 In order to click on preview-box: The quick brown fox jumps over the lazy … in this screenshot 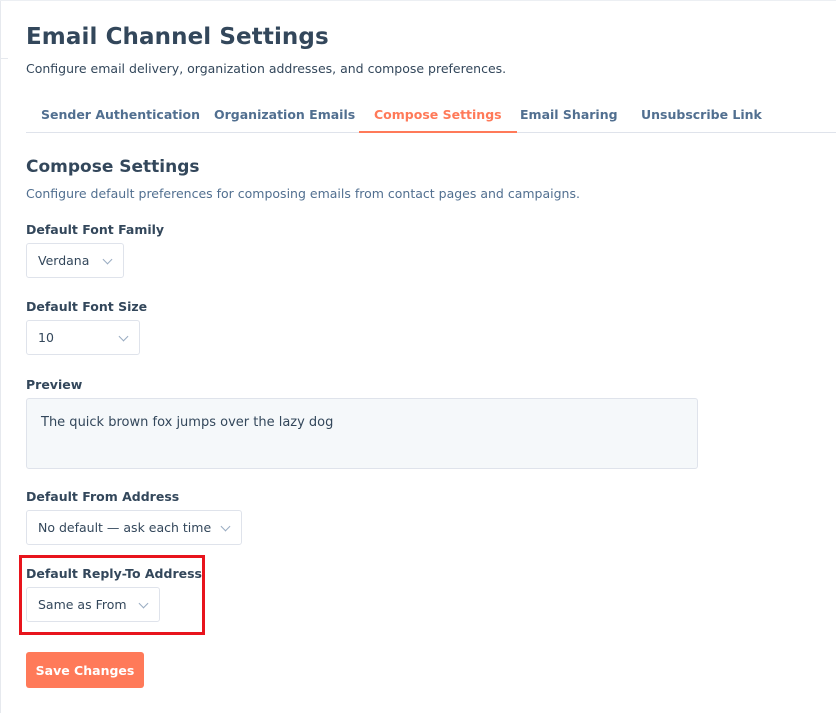, I will do `click(362, 433)`.